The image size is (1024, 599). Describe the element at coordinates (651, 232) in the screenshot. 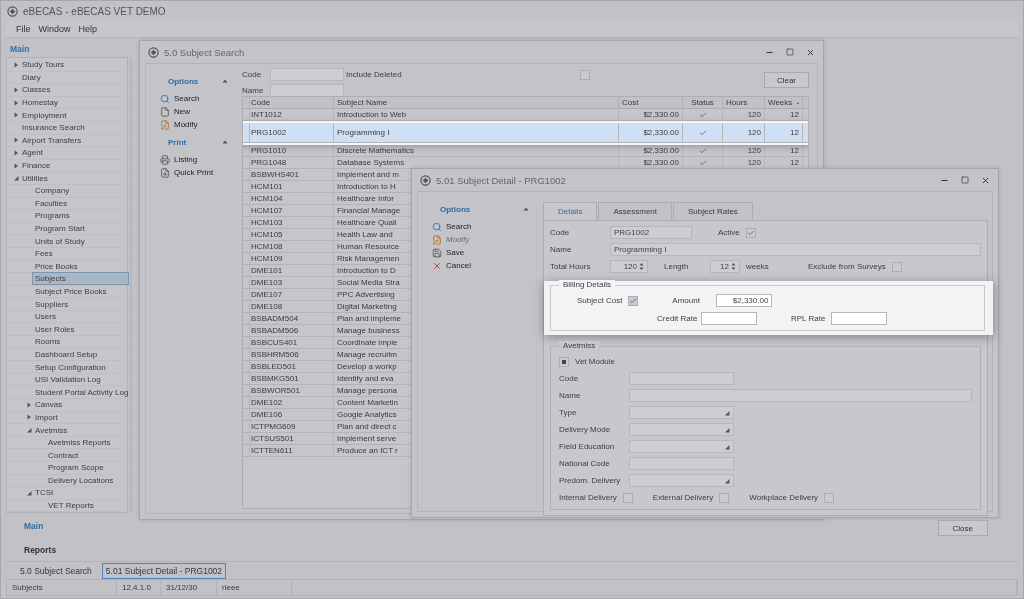

I see `input-field: PRG1002` at that location.